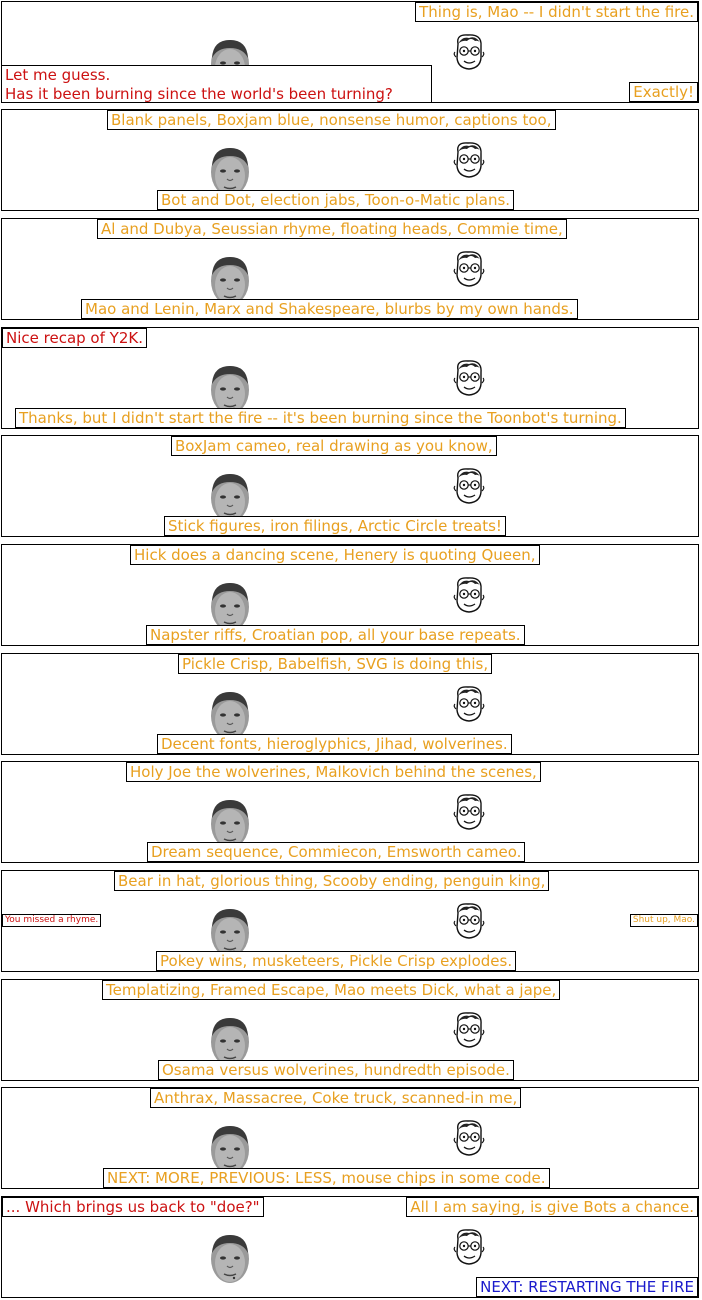  What do you see at coordinates (58, 75) in the screenshot?
I see `mao-caption-line: Let me guess.` at bounding box center [58, 75].